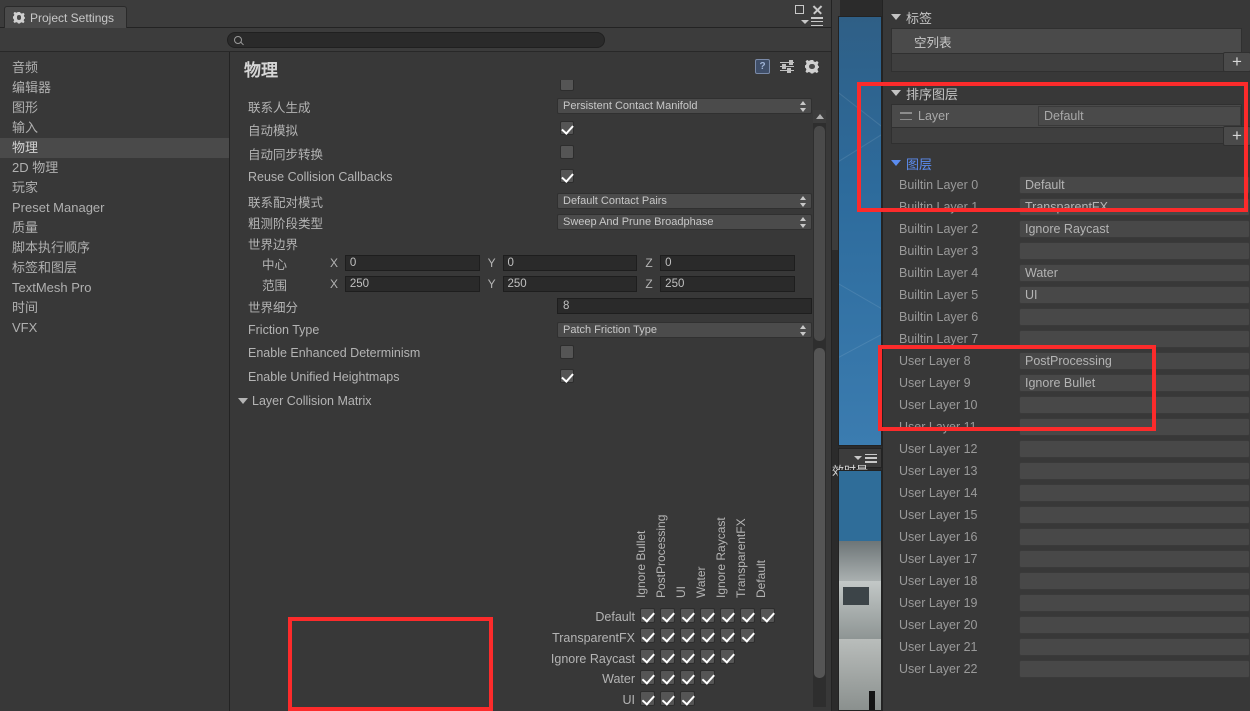 The image size is (1250, 711). I want to click on layer-row: Builtin Layer 0 Default, so click(1066, 185).